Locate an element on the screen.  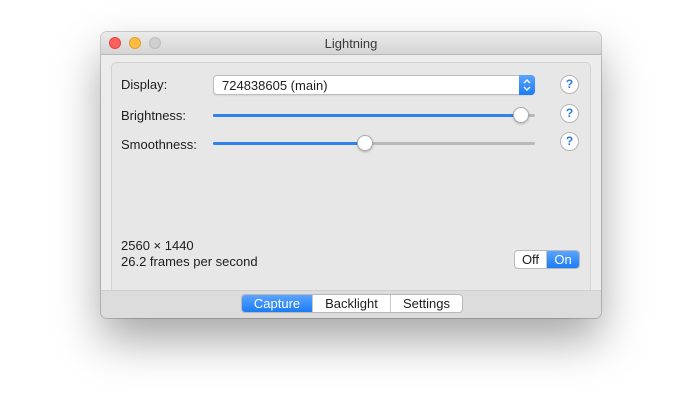
brightness-slider is located at coordinates (374, 115).